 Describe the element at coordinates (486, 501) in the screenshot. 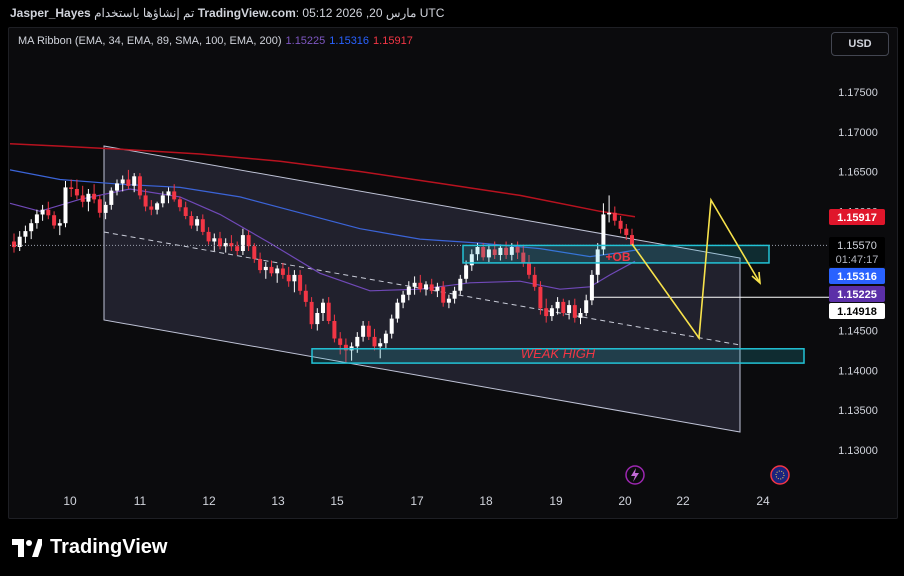

I see `x-tick-label: 18` at that location.